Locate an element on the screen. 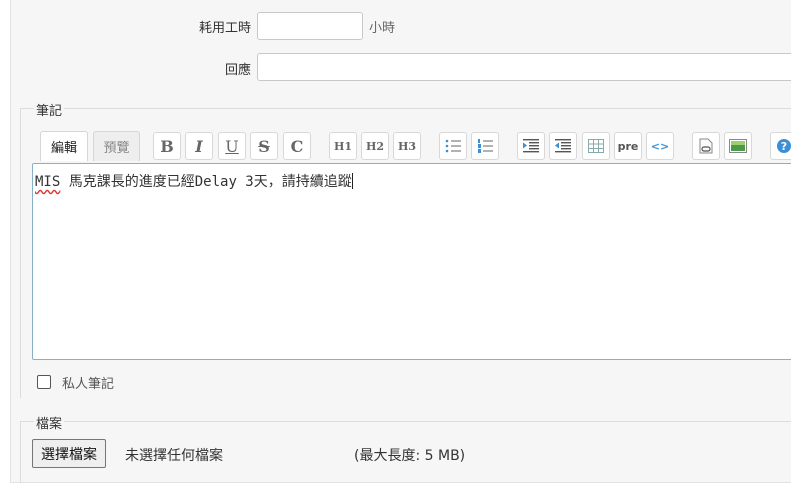 The image size is (791, 493). no-file-selected-text: 未選擇任何檔案 is located at coordinates (174, 456).